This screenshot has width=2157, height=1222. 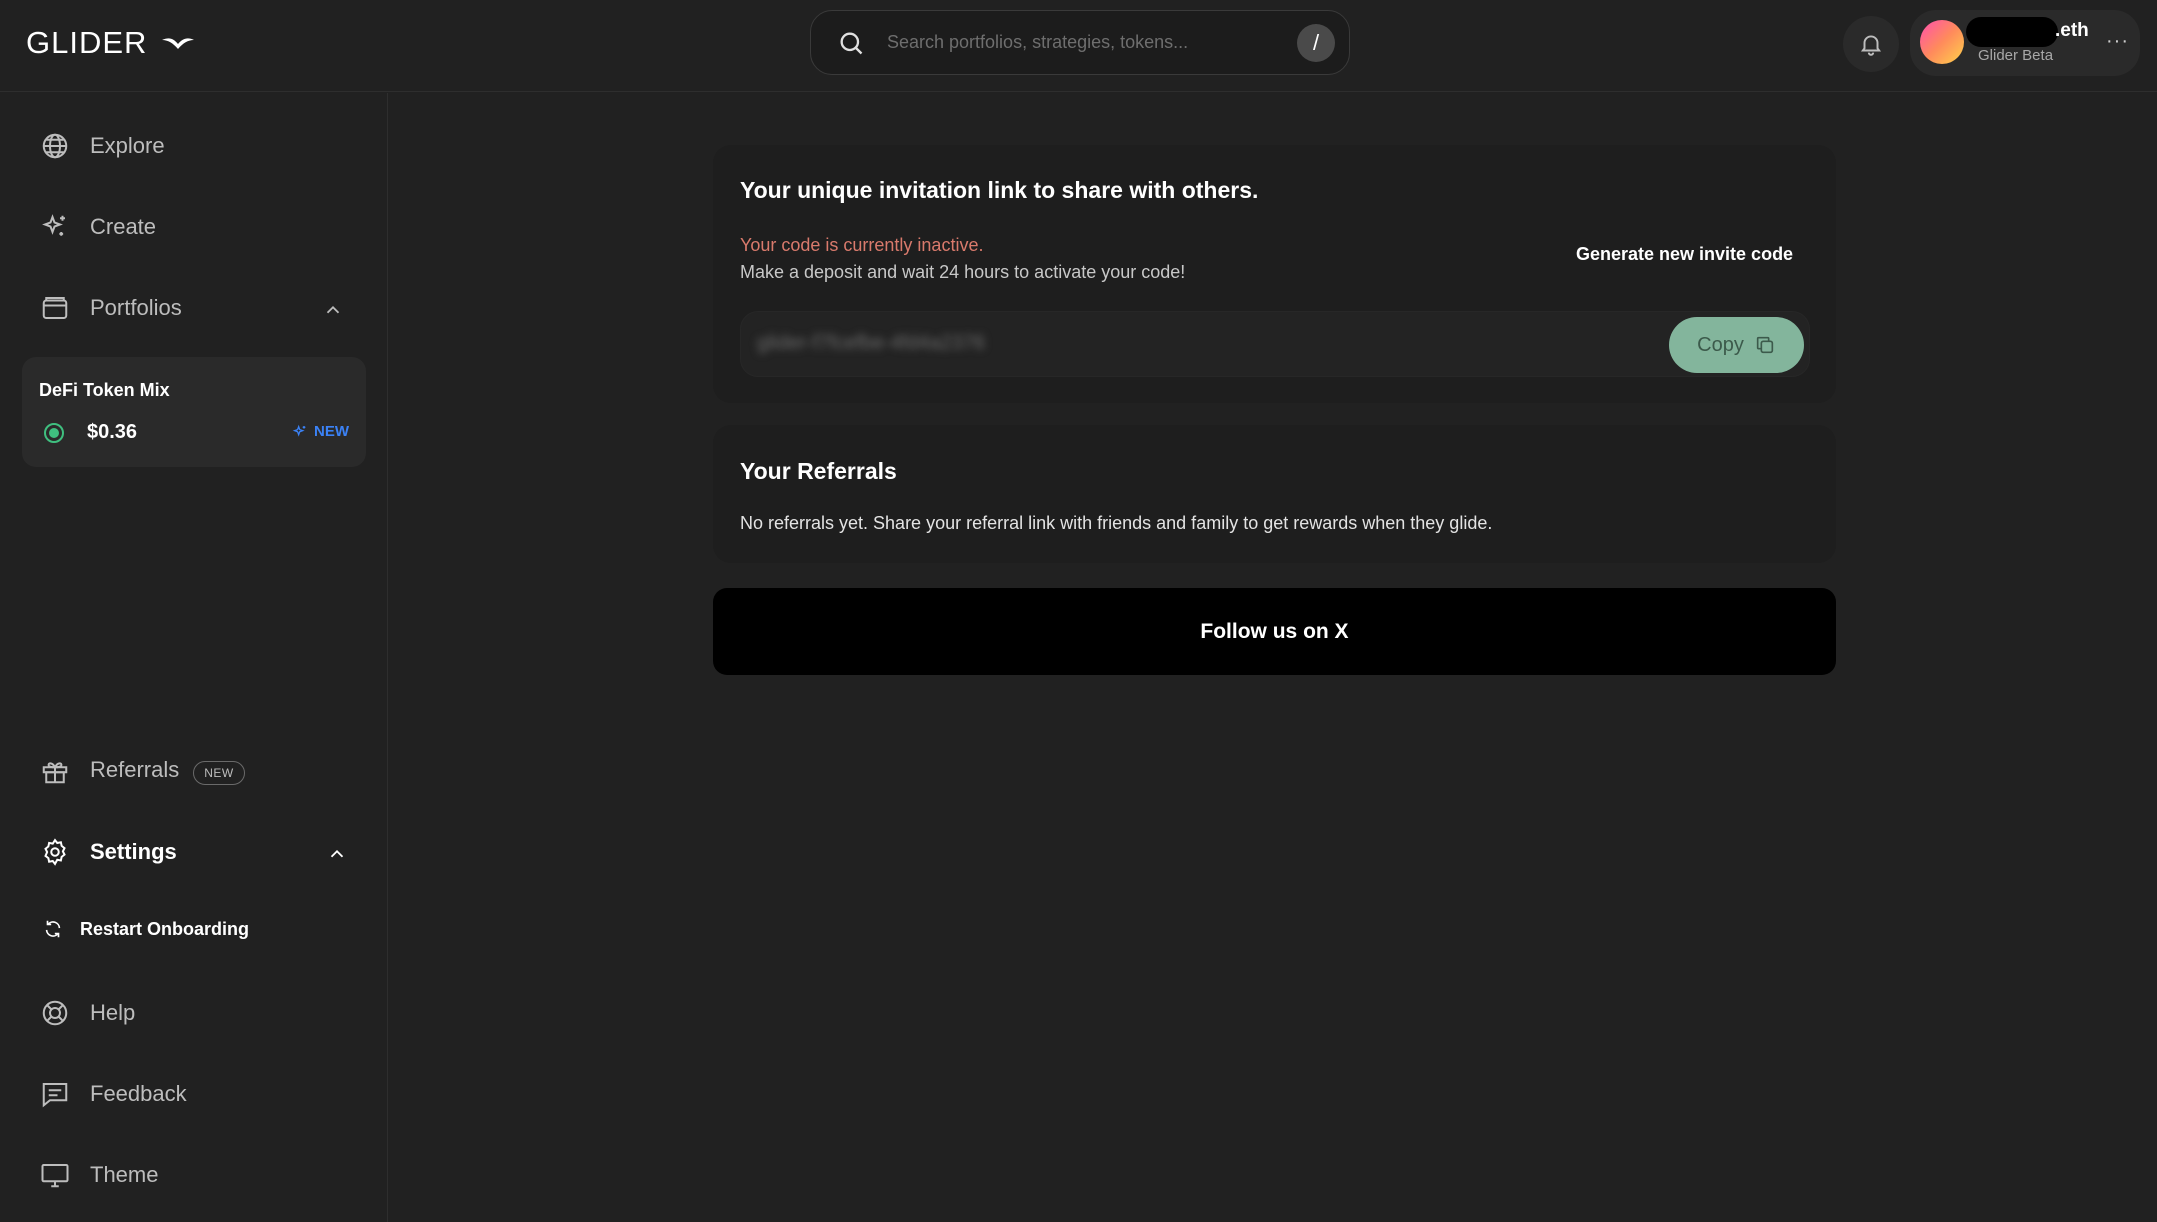 What do you see at coordinates (55, 1013) in the screenshot?
I see `lifebuoy-icon` at bounding box center [55, 1013].